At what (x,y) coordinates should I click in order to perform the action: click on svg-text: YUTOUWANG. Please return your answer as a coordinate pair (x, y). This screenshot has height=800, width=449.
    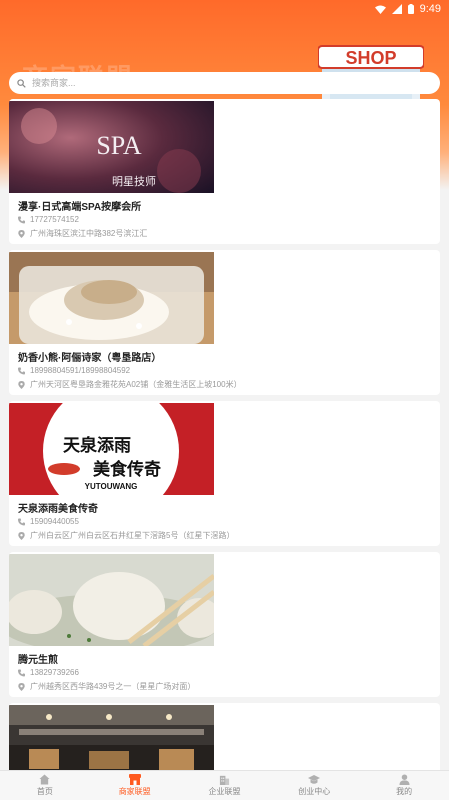
    Looking at the image, I should click on (111, 486).